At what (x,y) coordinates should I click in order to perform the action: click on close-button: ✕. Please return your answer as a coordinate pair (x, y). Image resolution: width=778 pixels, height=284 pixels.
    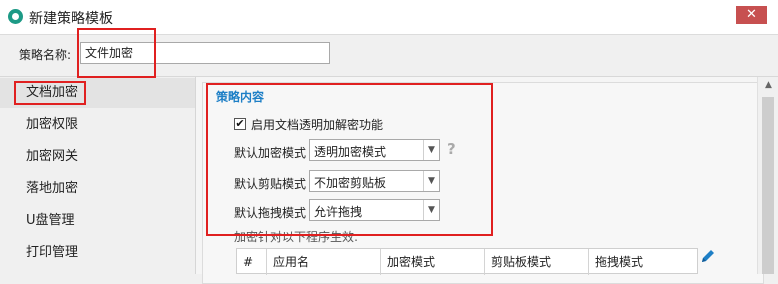
    Looking at the image, I should click on (751, 15).